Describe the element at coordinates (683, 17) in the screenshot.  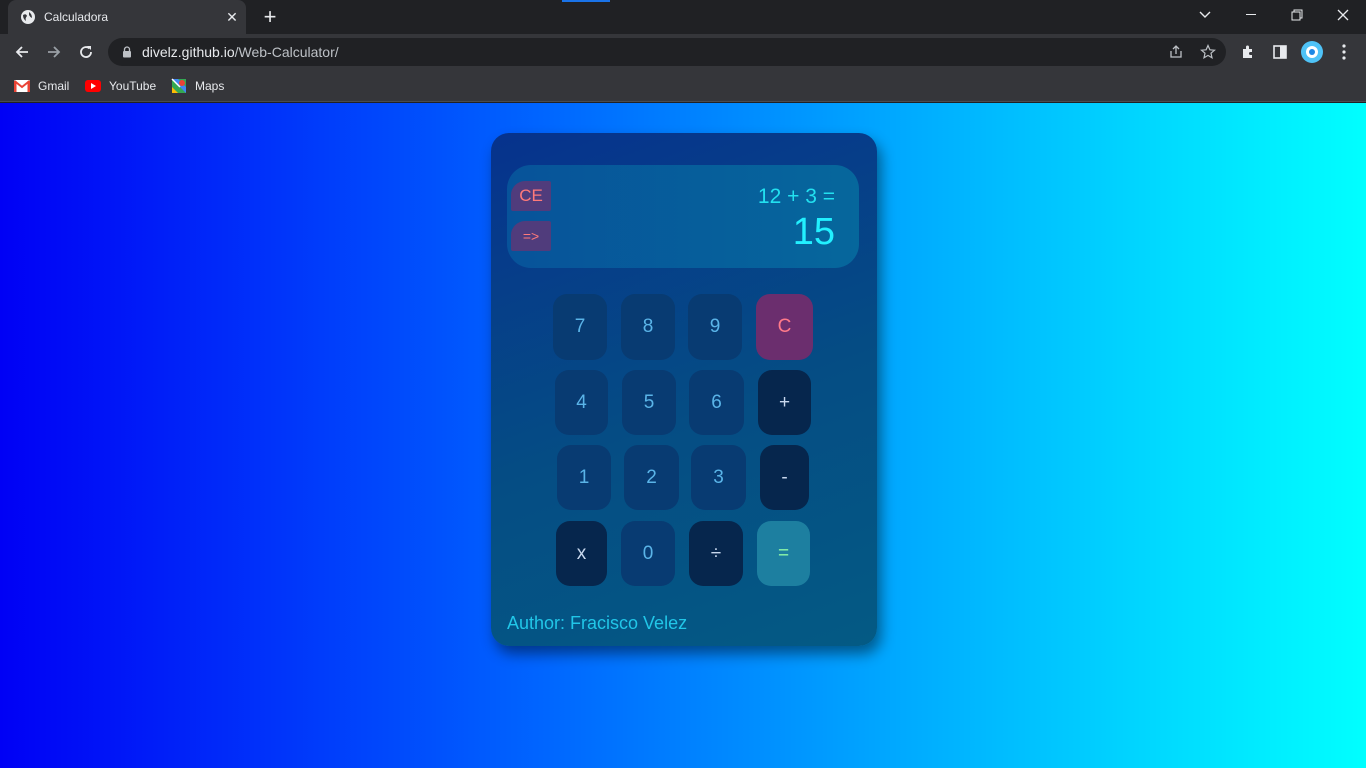
I see `tab-strip: Calculadora ✕ +` at that location.